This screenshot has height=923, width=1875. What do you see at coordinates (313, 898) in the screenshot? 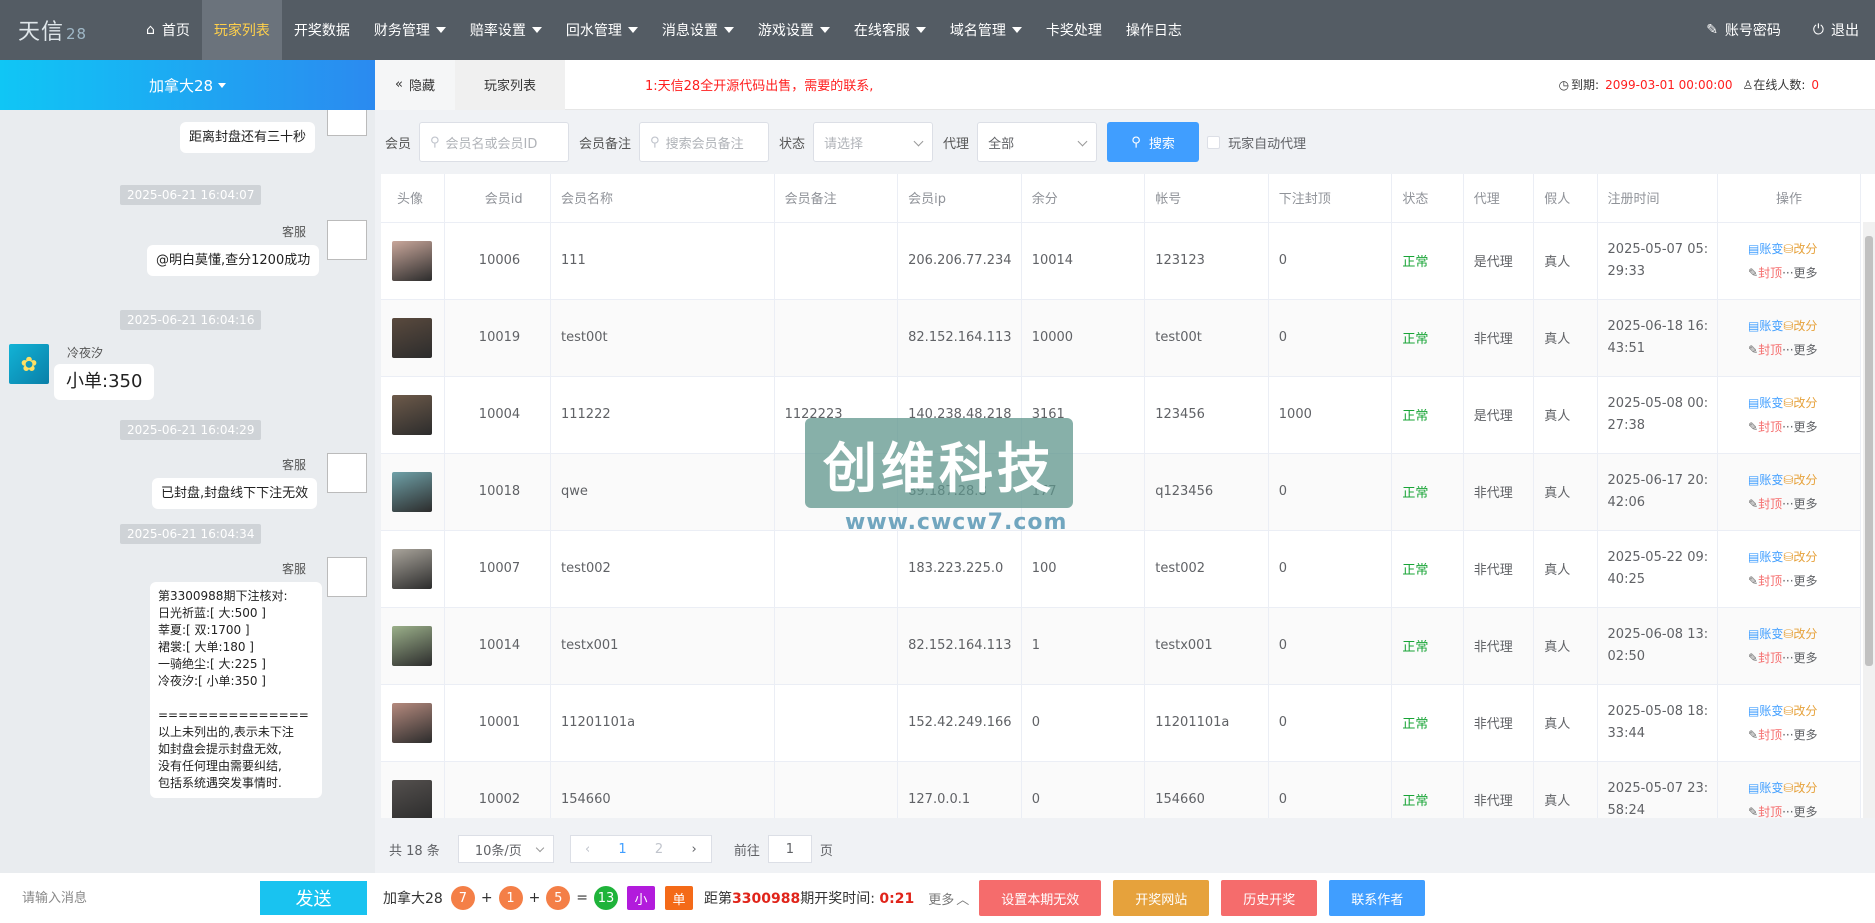
I see `send-button: 发送` at bounding box center [313, 898].